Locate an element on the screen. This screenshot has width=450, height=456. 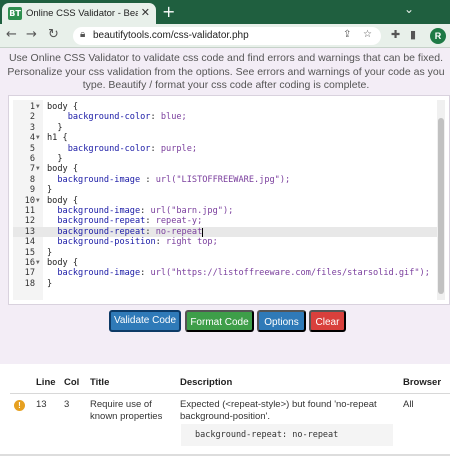
css-property: background-repeat is located at coordinates (101, 221).